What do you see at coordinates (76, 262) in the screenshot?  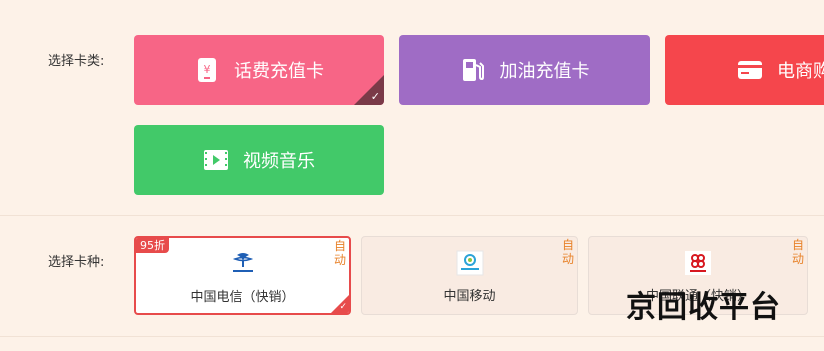 I see `card-kind-label: 选择卡种:` at bounding box center [76, 262].